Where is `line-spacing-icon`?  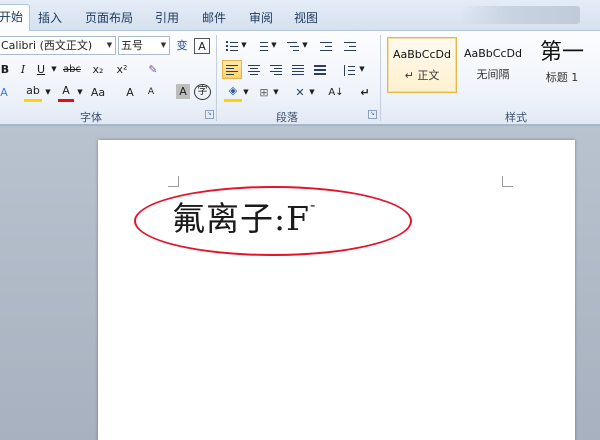
line-spacing-icon is located at coordinates (349, 70).